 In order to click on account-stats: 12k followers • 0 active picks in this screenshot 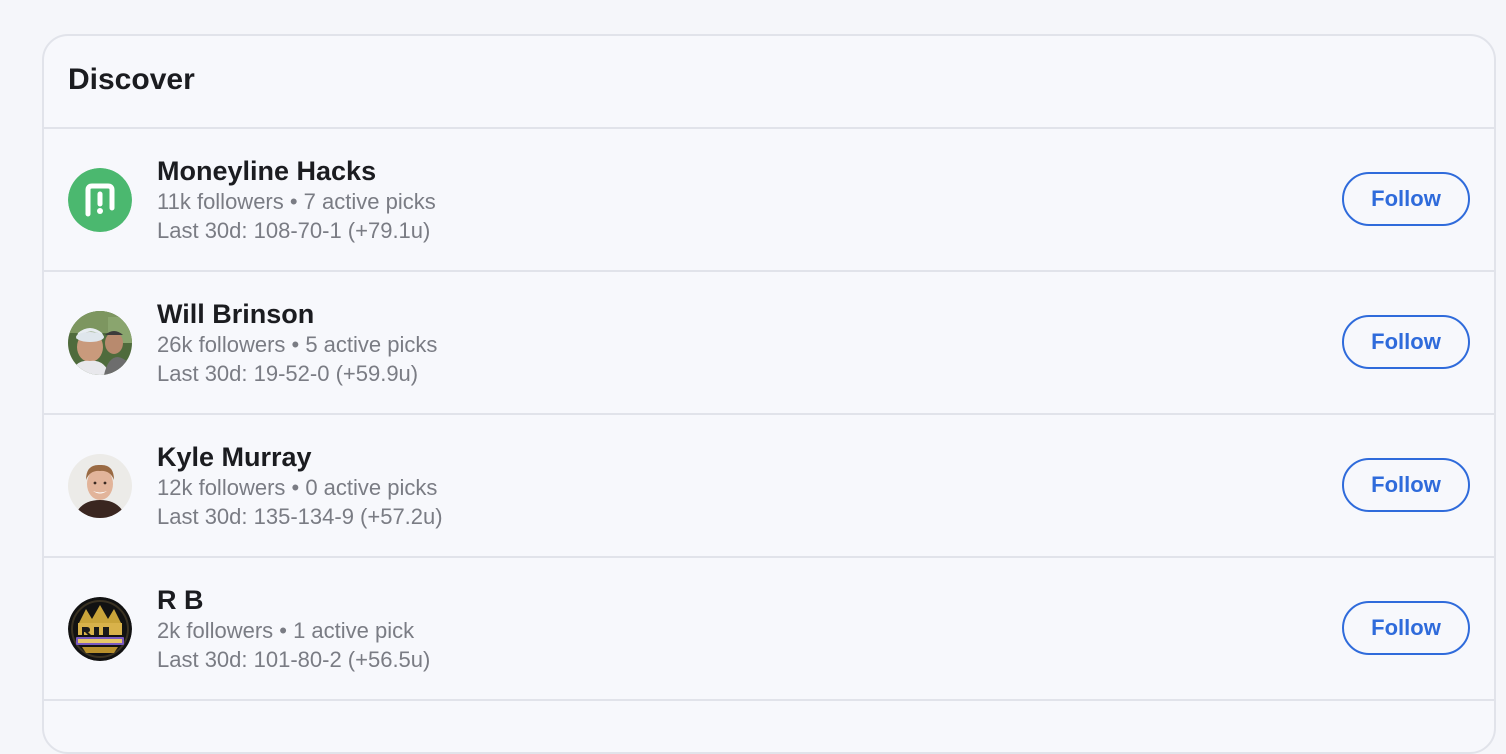, I will do `click(297, 487)`.